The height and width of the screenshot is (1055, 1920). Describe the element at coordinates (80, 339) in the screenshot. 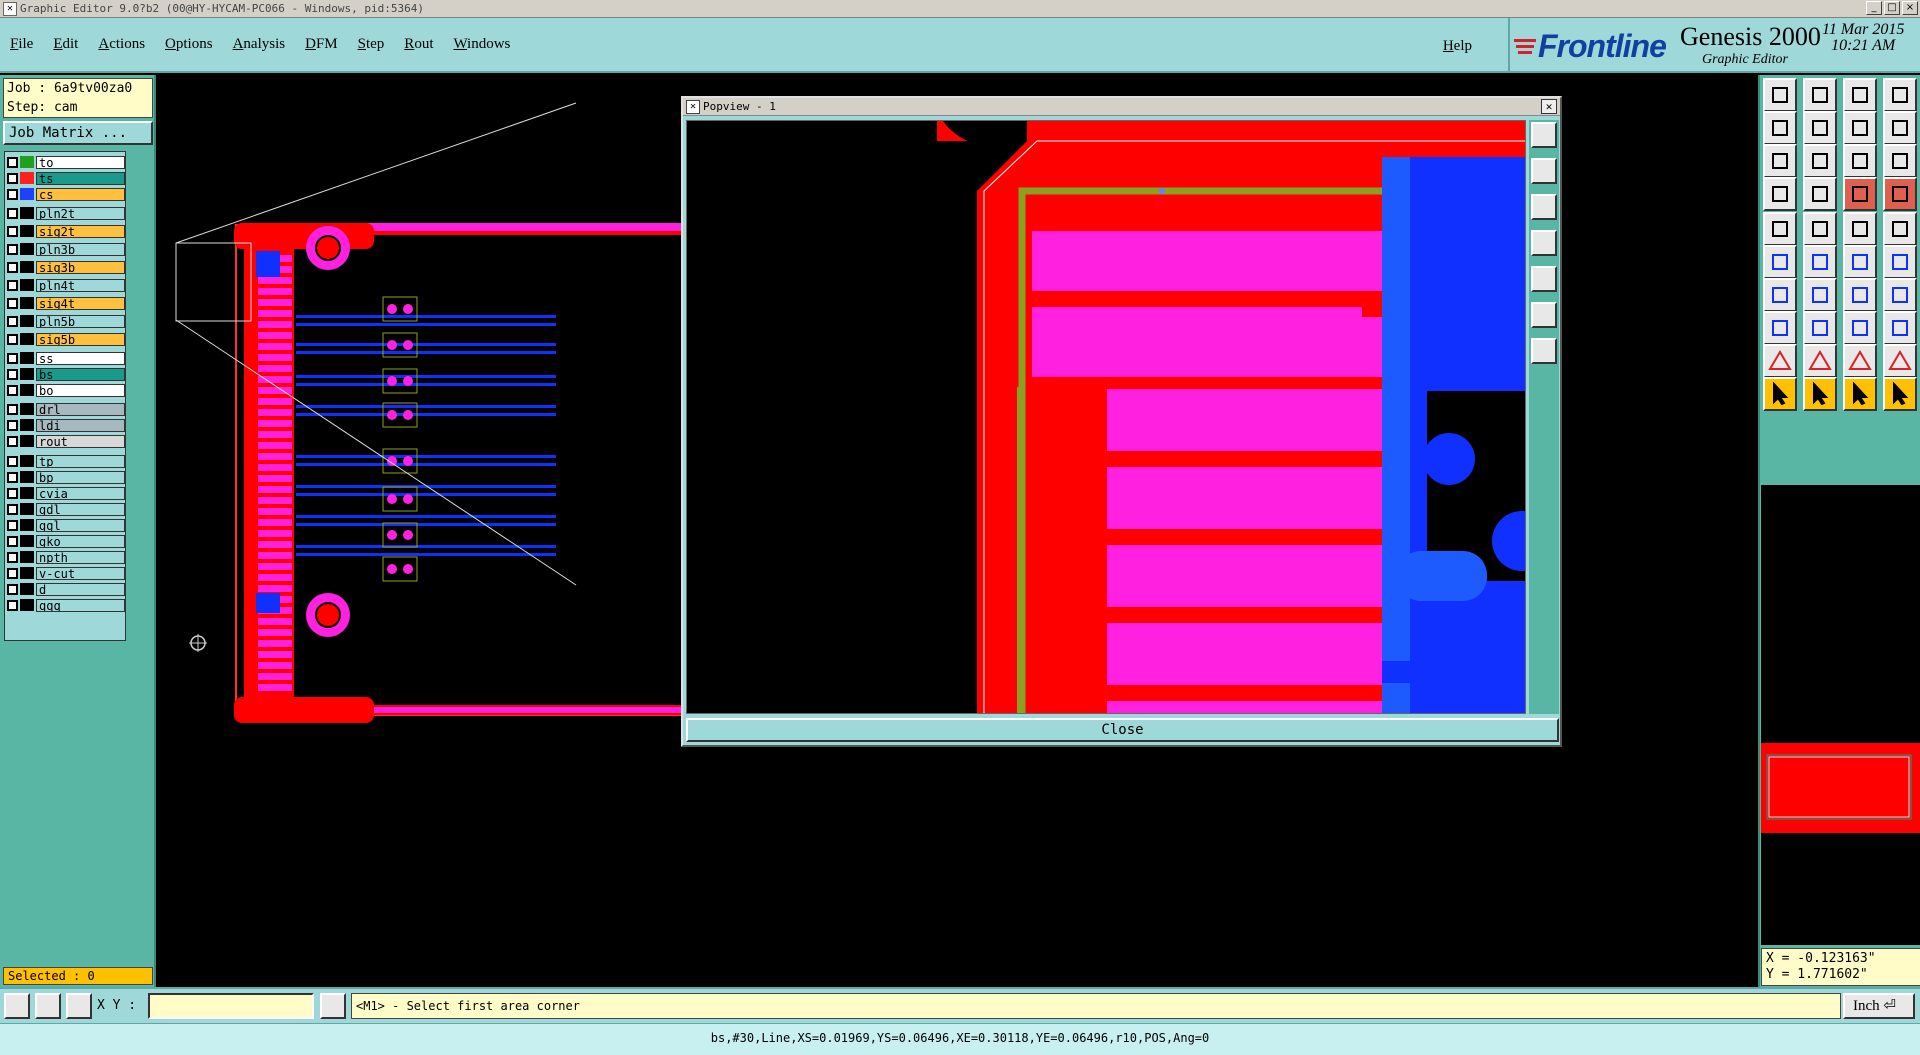

I see `layer-name: sig5b` at that location.